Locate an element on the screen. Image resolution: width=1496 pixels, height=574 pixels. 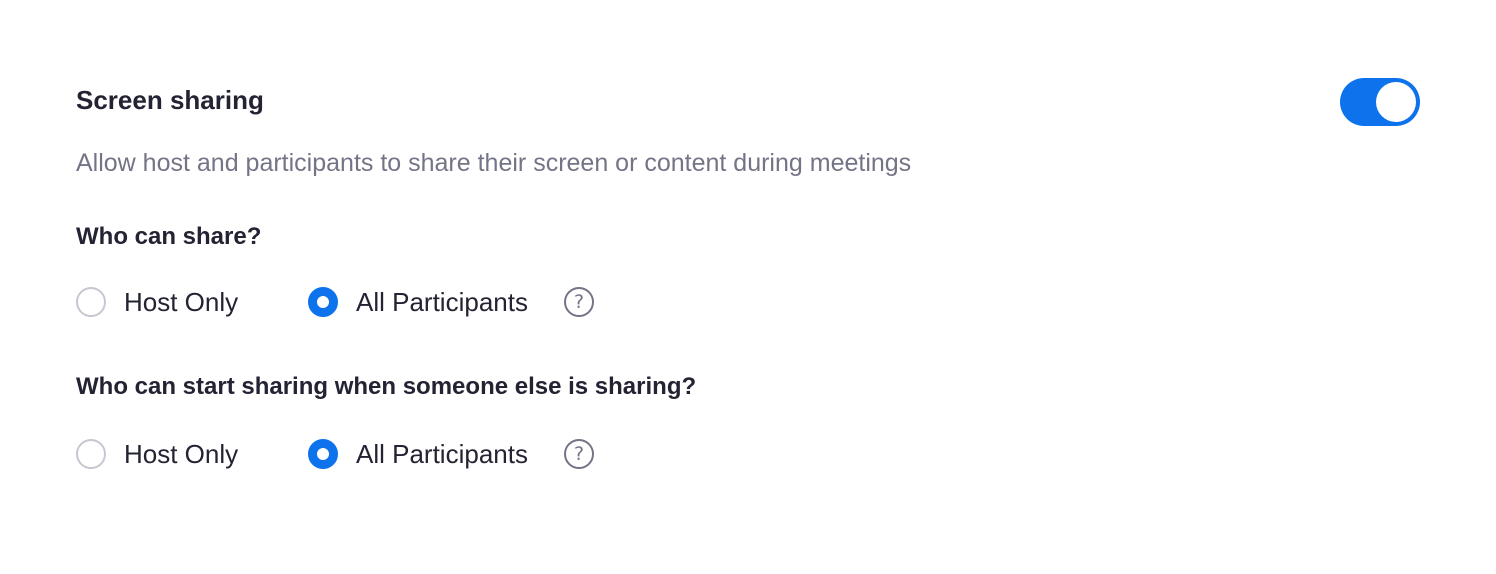
who-can-start-sharing-host-only-option: Host Only is located at coordinates (157, 454).